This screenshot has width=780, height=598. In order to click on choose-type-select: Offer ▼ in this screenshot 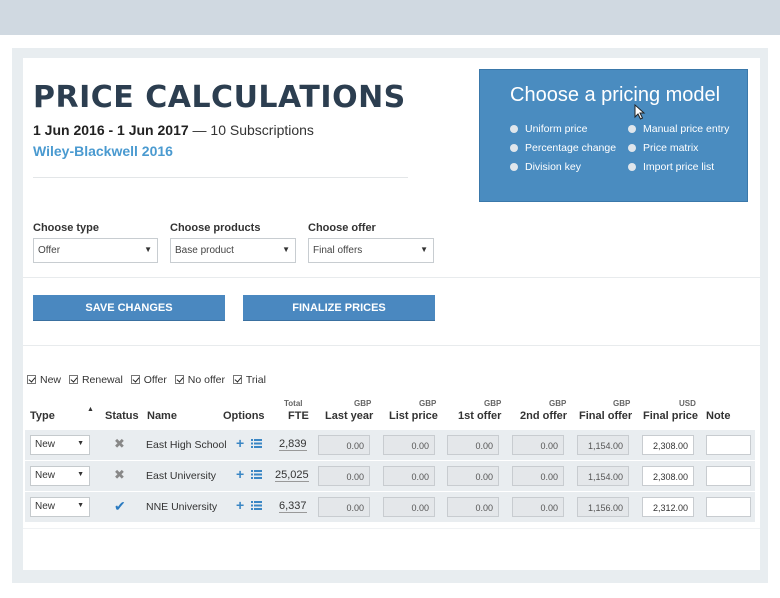, I will do `click(95, 250)`.